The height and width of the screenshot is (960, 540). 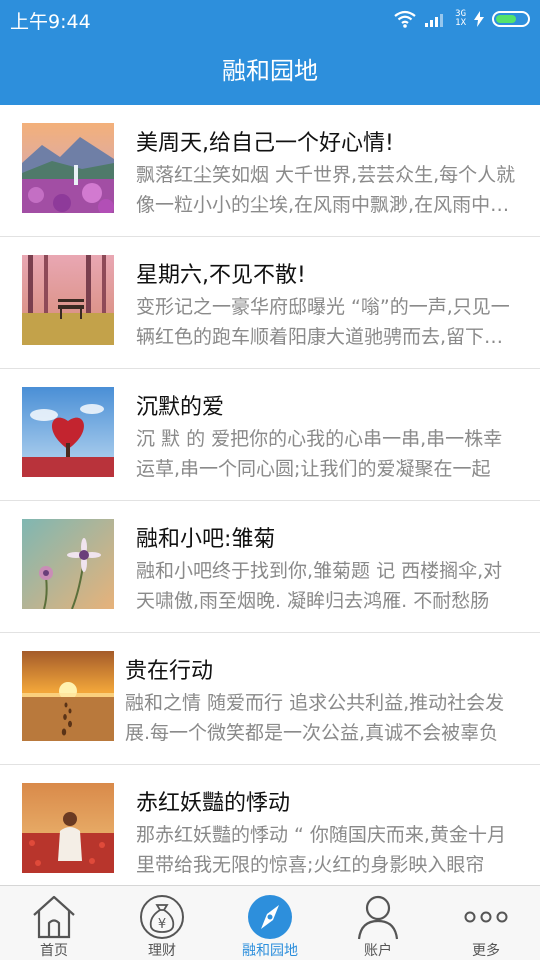 What do you see at coordinates (54, 916) in the screenshot?
I see `home-icon` at bounding box center [54, 916].